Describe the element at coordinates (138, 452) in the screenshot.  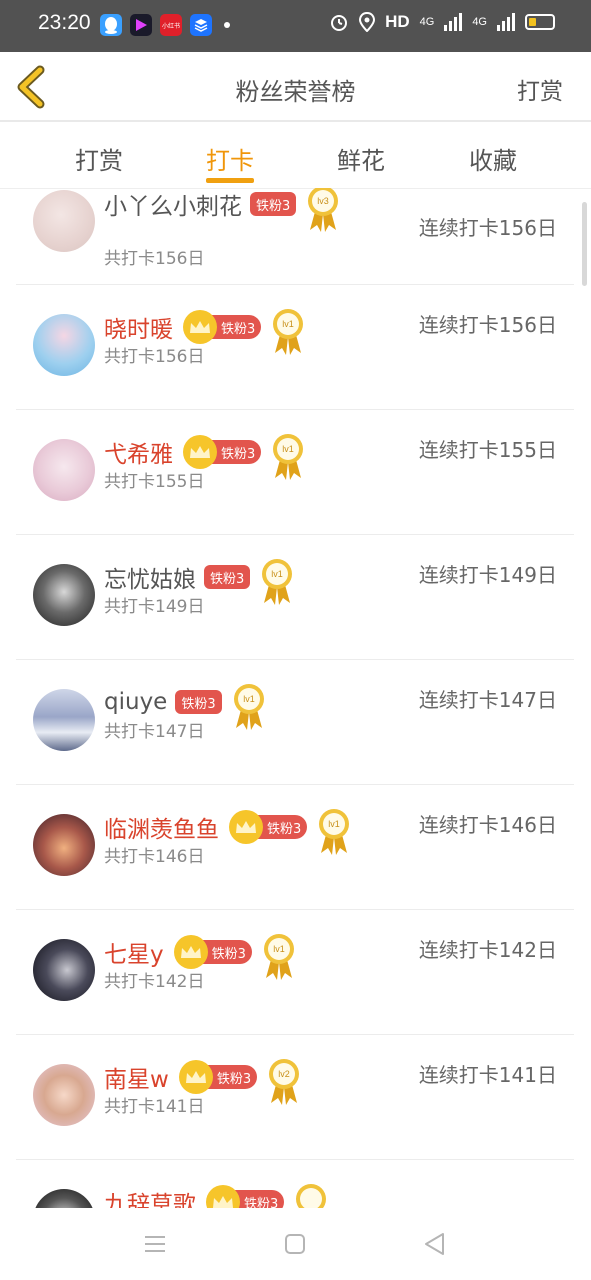
I see `fan-name: 弋希雅` at that location.